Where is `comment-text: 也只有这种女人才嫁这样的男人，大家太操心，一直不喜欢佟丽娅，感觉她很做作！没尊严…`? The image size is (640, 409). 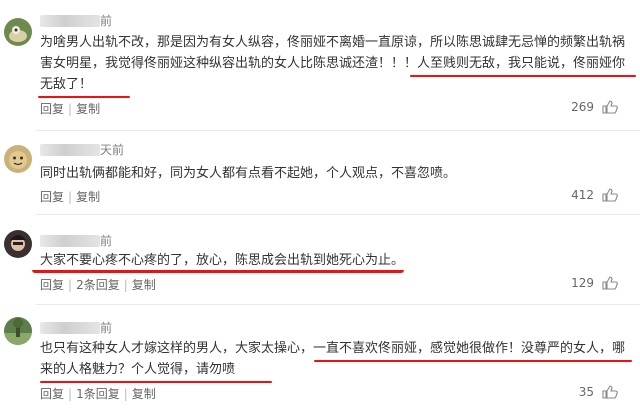 comment-text: 也只有这种女人才嫁这样的男人，大家太操心，一直不喜欢佟丽娅，感觉她很做作！没尊严… is located at coordinates (333, 359).